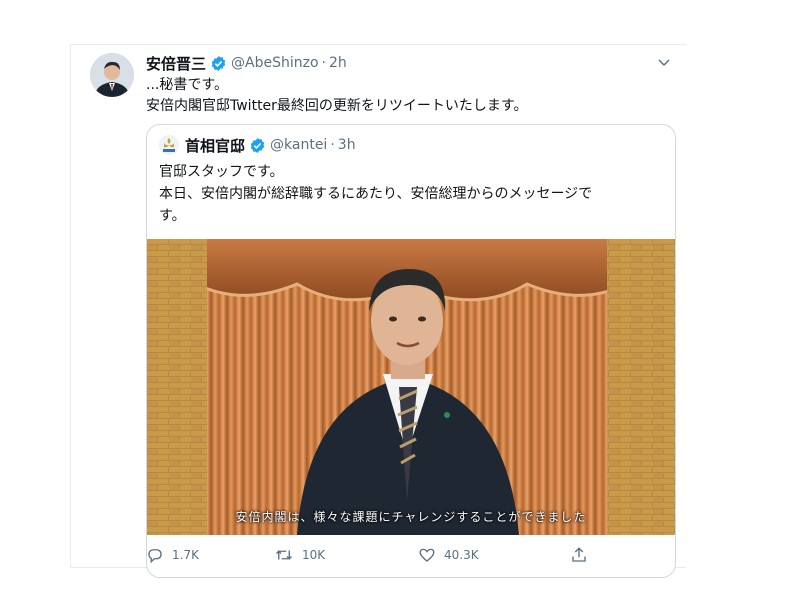 Image resolution: width=800 pixels, height=600 pixels. I want to click on reply-count: 1.7K, so click(185, 555).